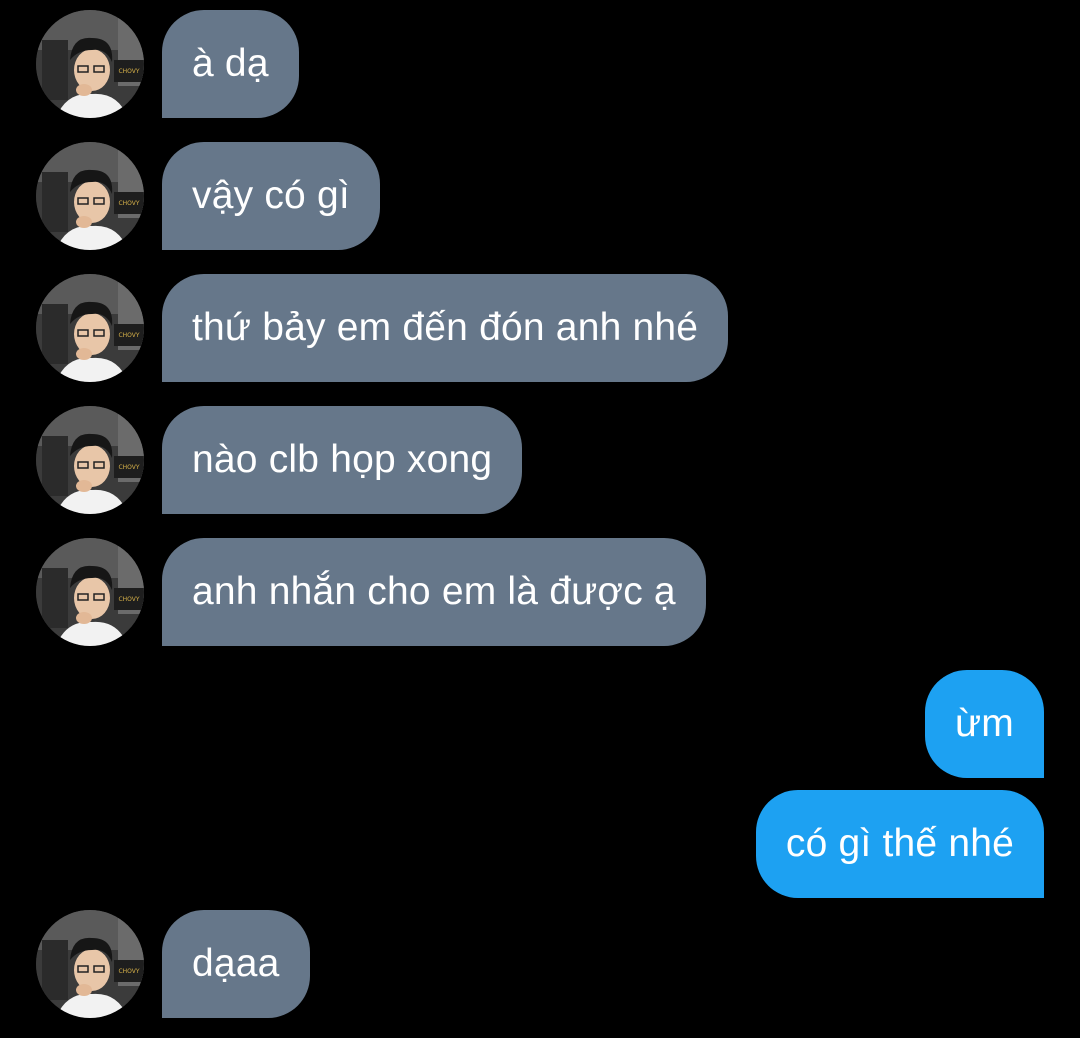 The image size is (1080, 1038). I want to click on incoming-message-bubble: à dạ, so click(230, 64).